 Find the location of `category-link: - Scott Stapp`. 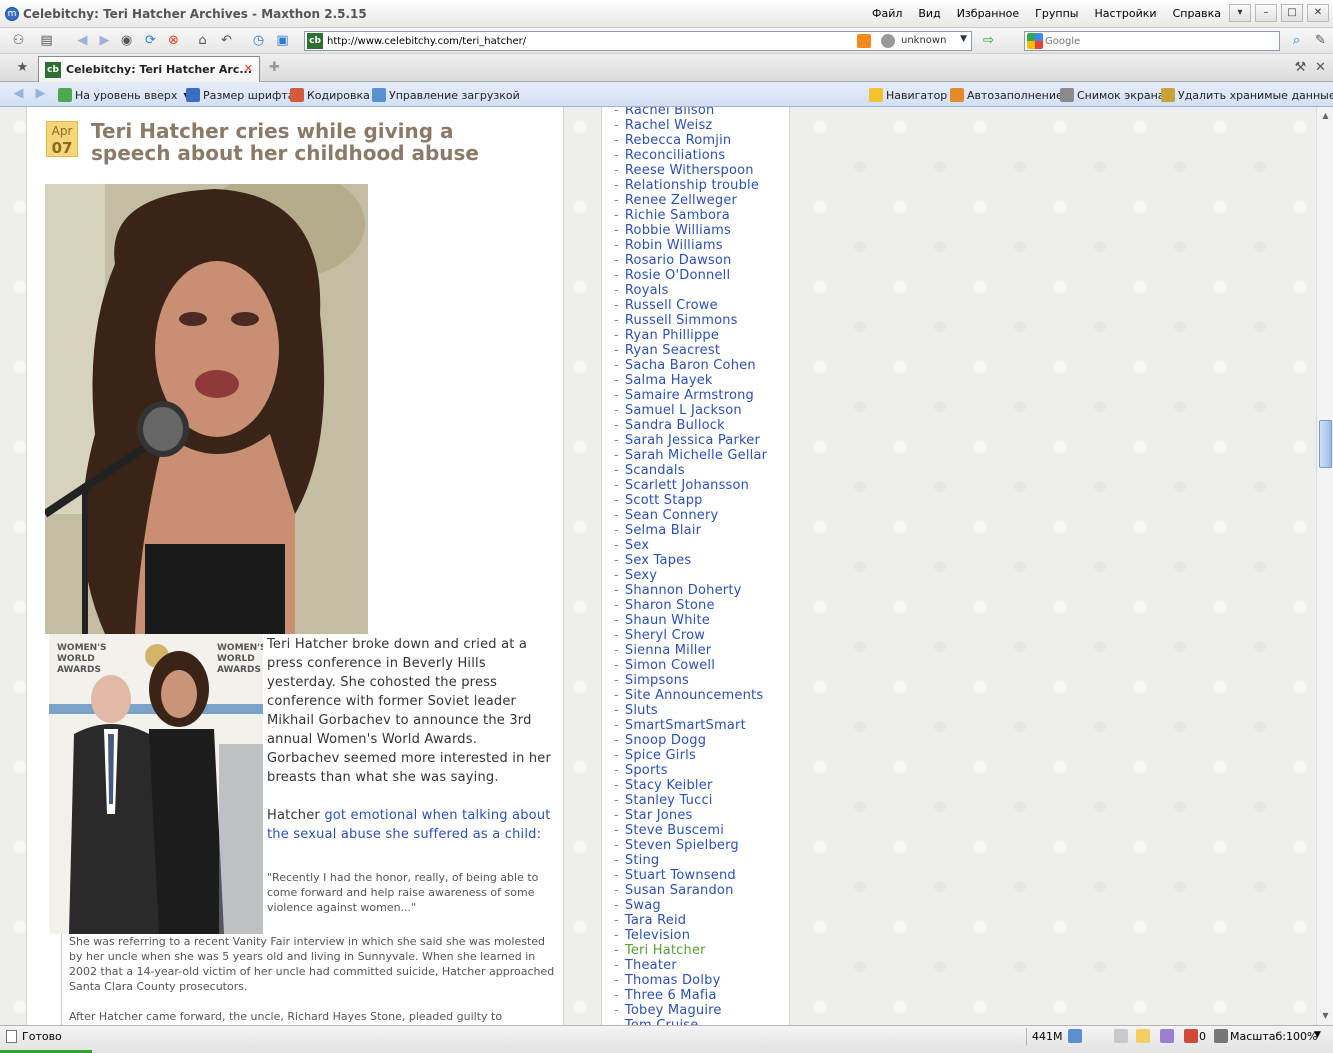

category-link: - Scott Stapp is located at coordinates (690, 500).